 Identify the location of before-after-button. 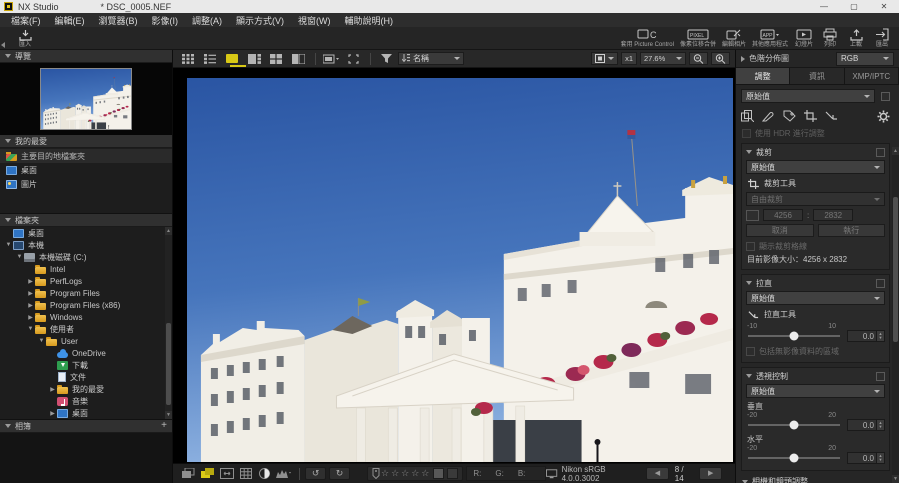
(264, 474).